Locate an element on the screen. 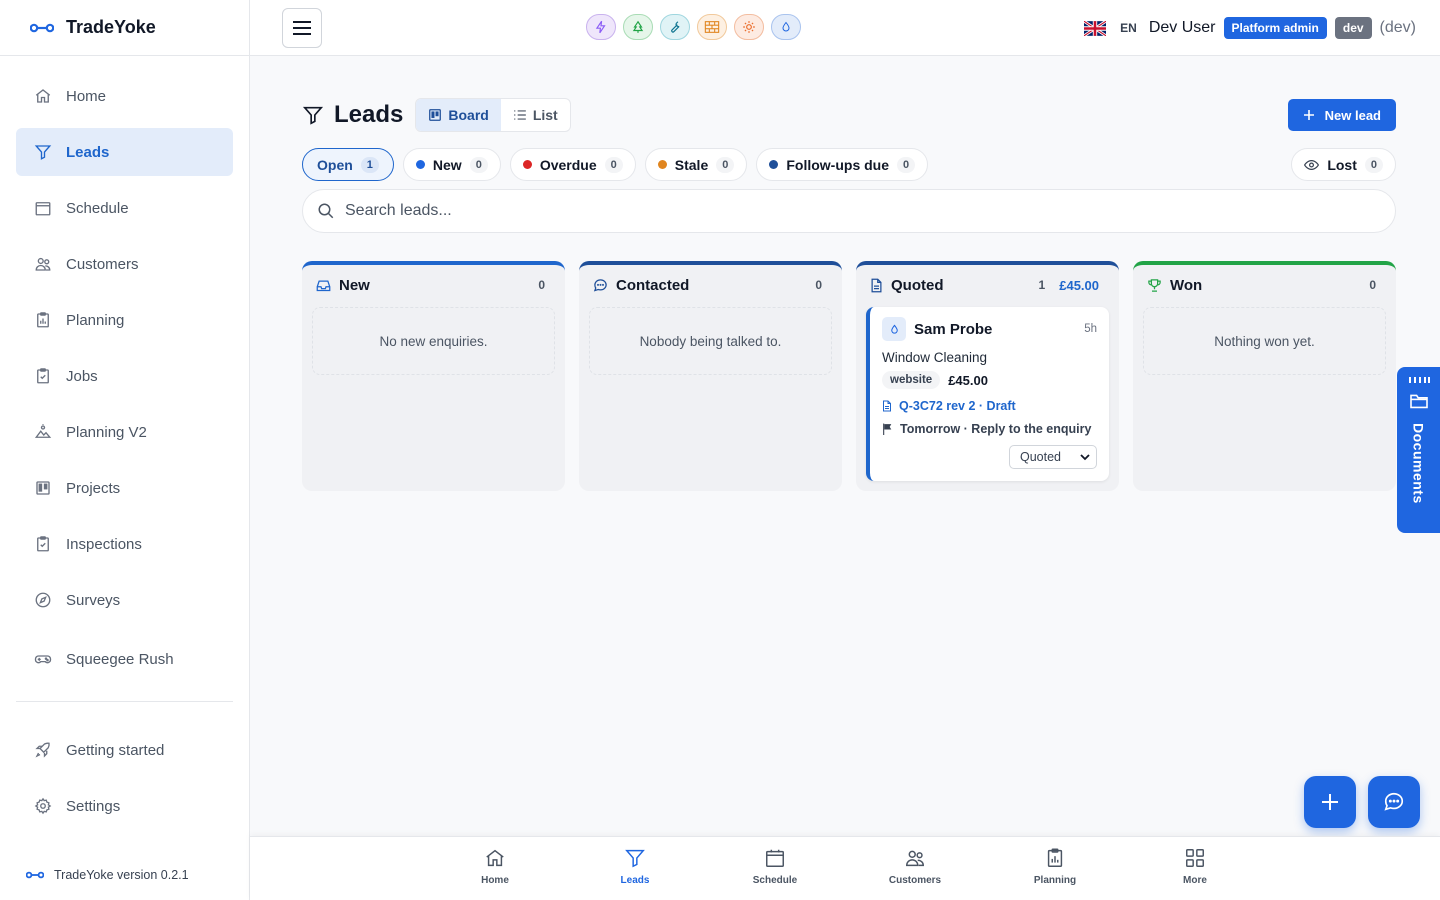 This screenshot has height=900, width=1440. chat-fab-button is located at coordinates (1394, 802).